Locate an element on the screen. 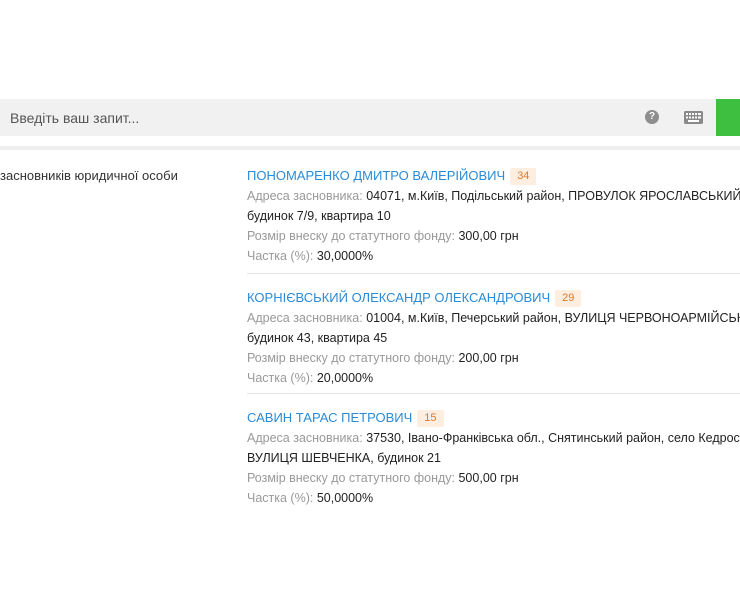  founder-address-continued: будинок 7/9, квартира 10 is located at coordinates (319, 216).